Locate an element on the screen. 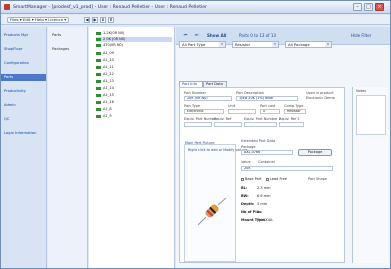 This screenshot has width=391, height=269. part-type-select: Electronic is located at coordinates (204, 111).